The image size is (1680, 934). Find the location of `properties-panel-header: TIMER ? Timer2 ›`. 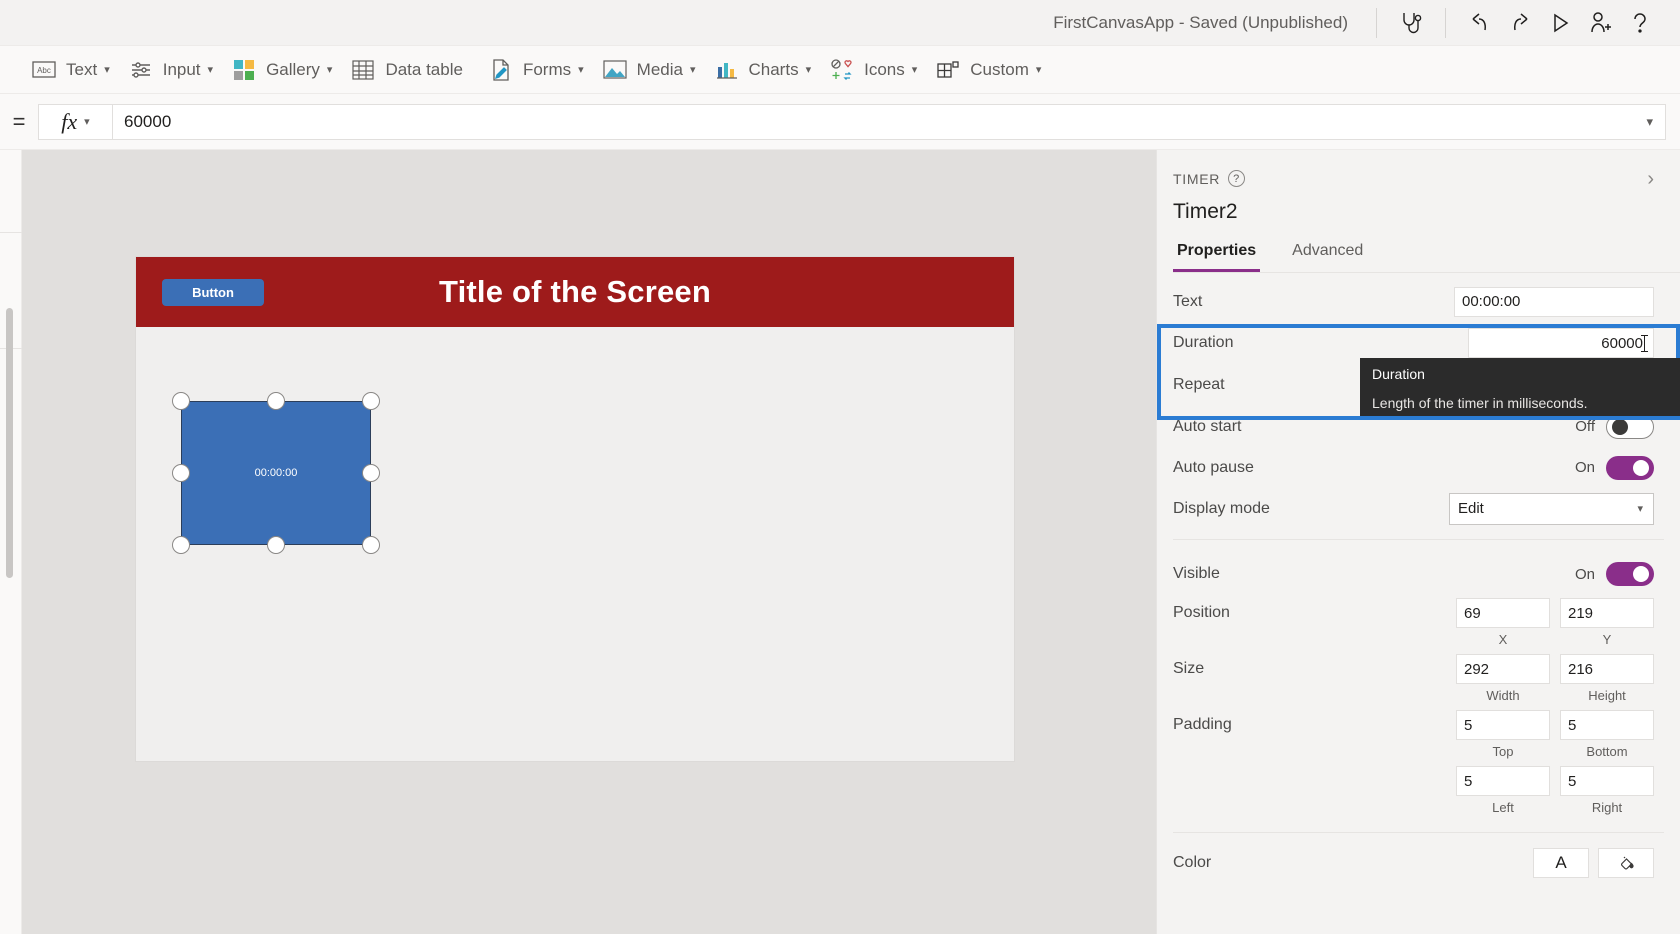

properties-panel-header: TIMER ? Timer2 › is located at coordinates (1418, 187).